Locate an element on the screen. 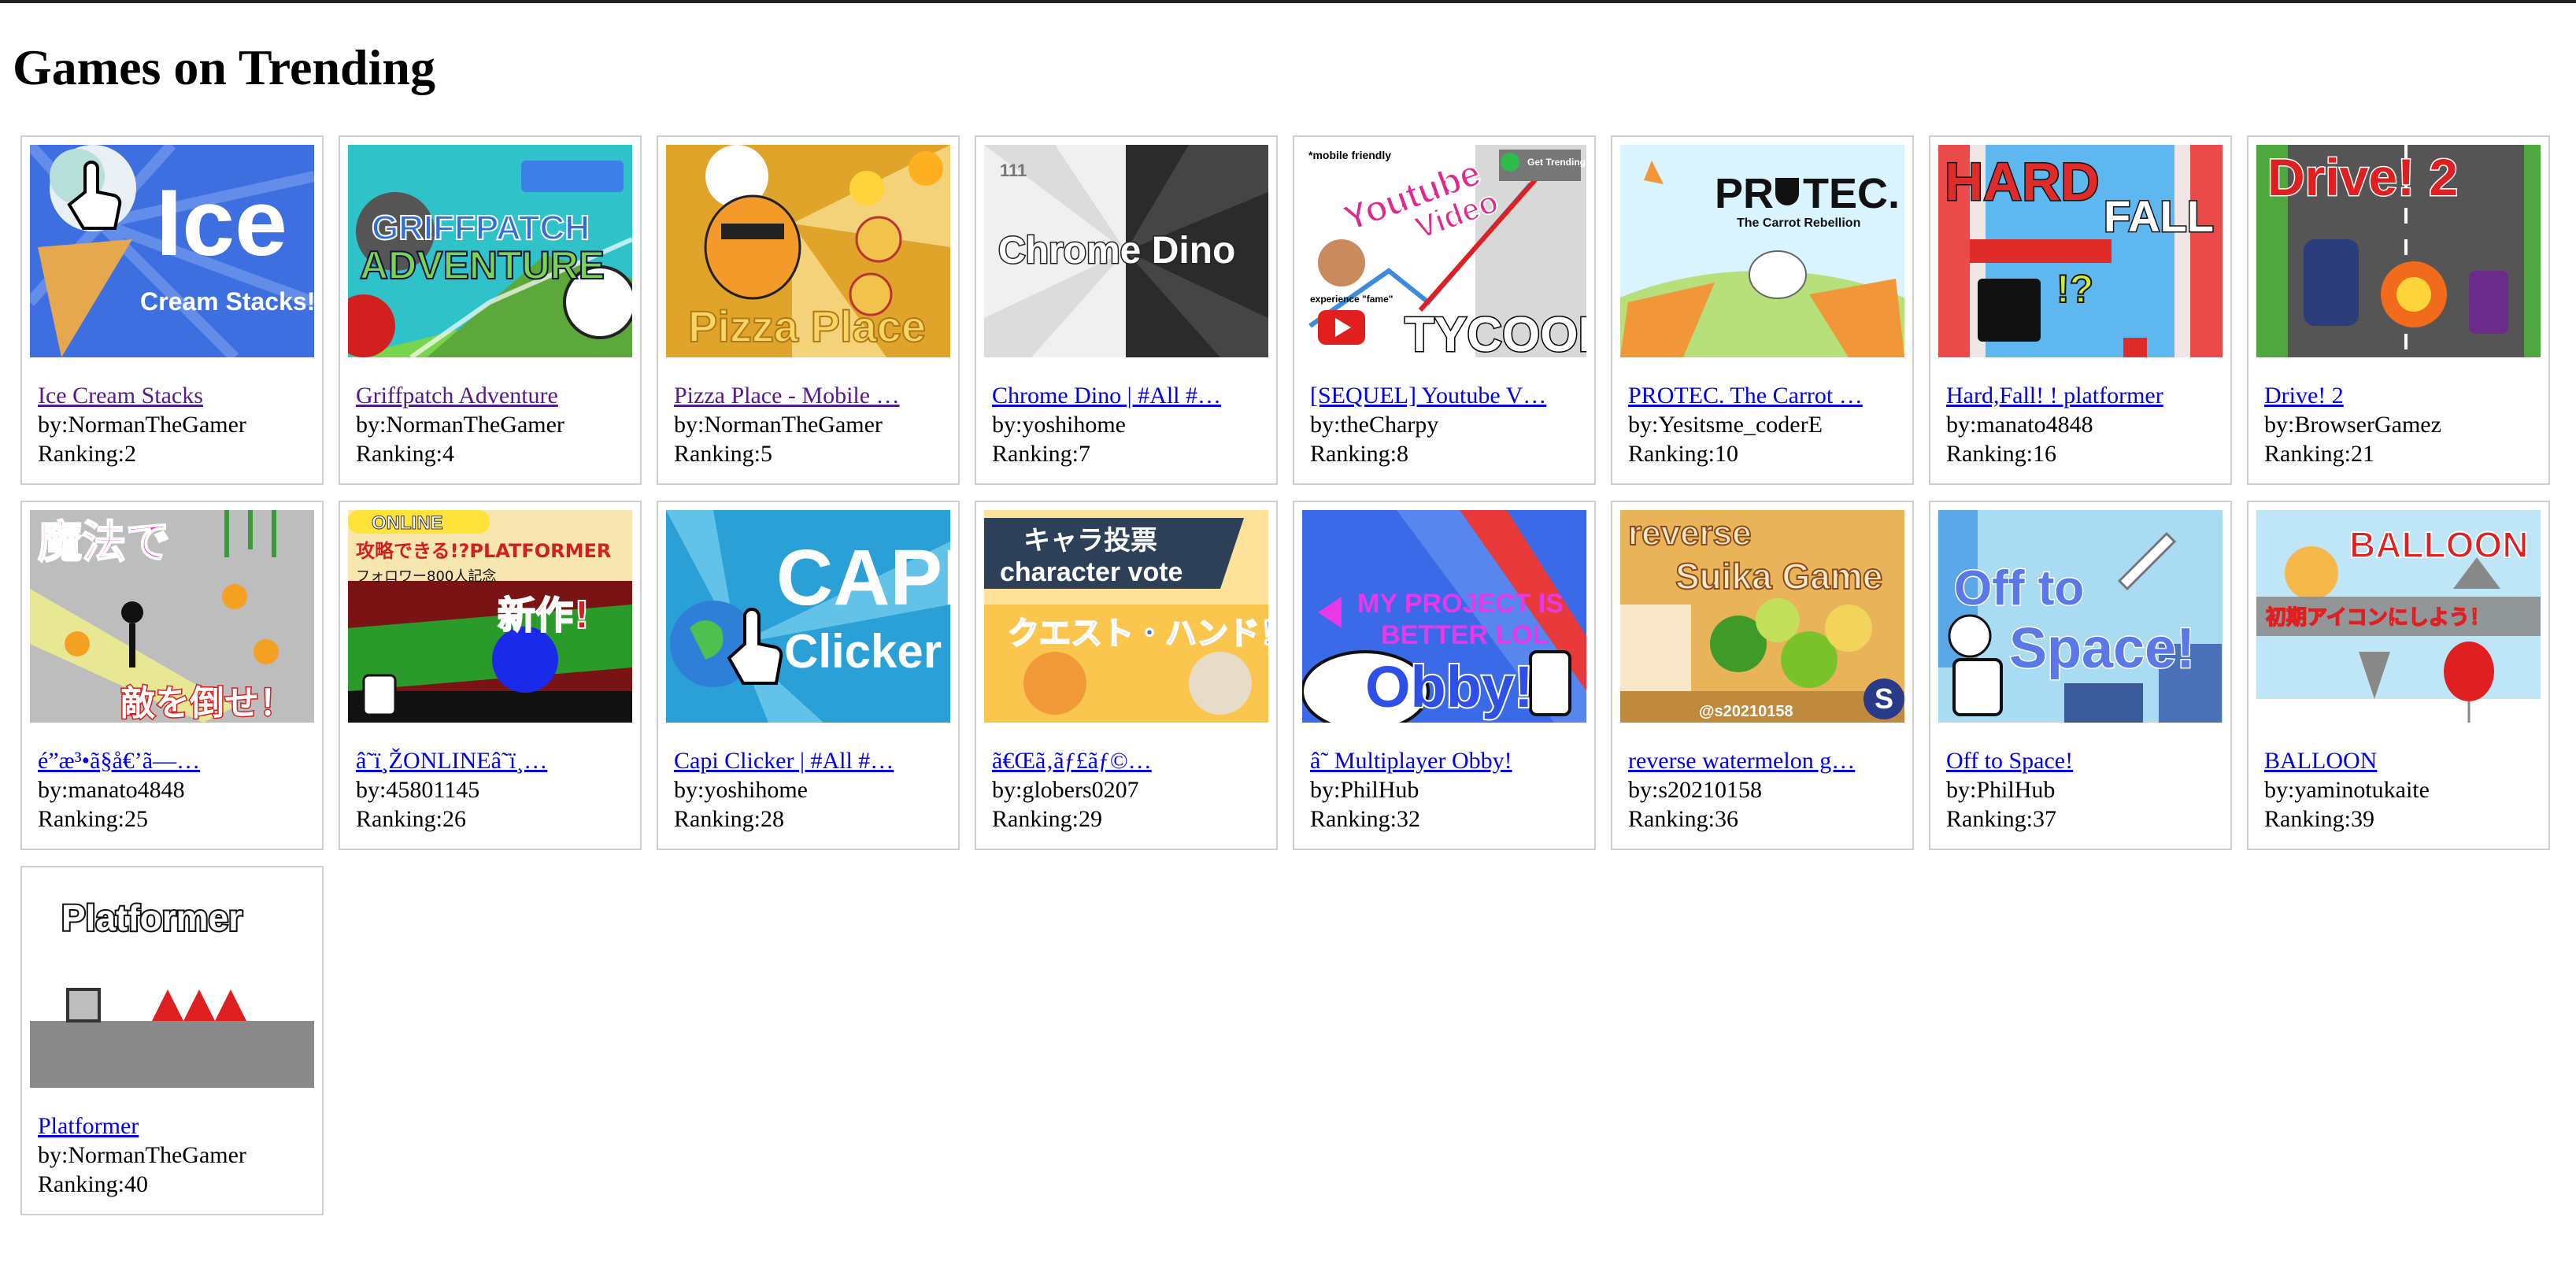 The height and width of the screenshot is (1261, 2576). game-thumbnail: PR TEC. The Carrot Rebellion is located at coordinates (1762, 251).